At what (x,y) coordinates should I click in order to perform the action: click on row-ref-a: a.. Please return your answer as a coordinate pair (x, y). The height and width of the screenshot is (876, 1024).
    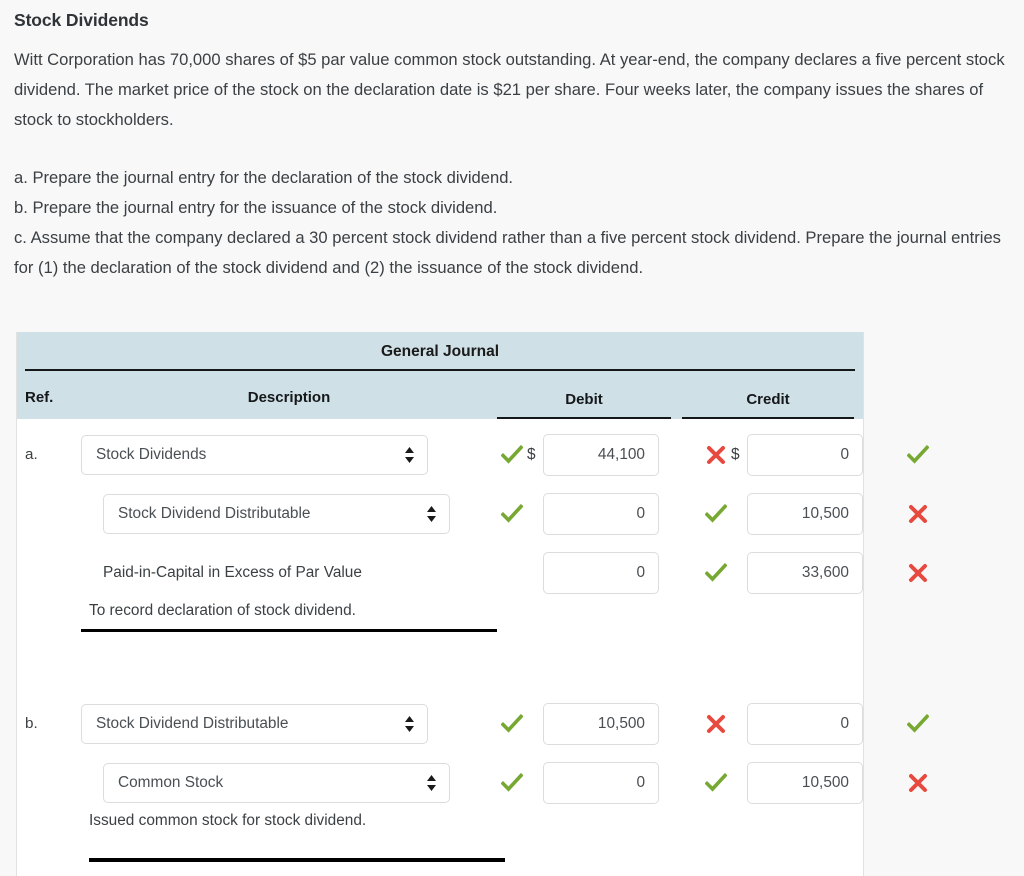
    Looking at the image, I should click on (31, 454).